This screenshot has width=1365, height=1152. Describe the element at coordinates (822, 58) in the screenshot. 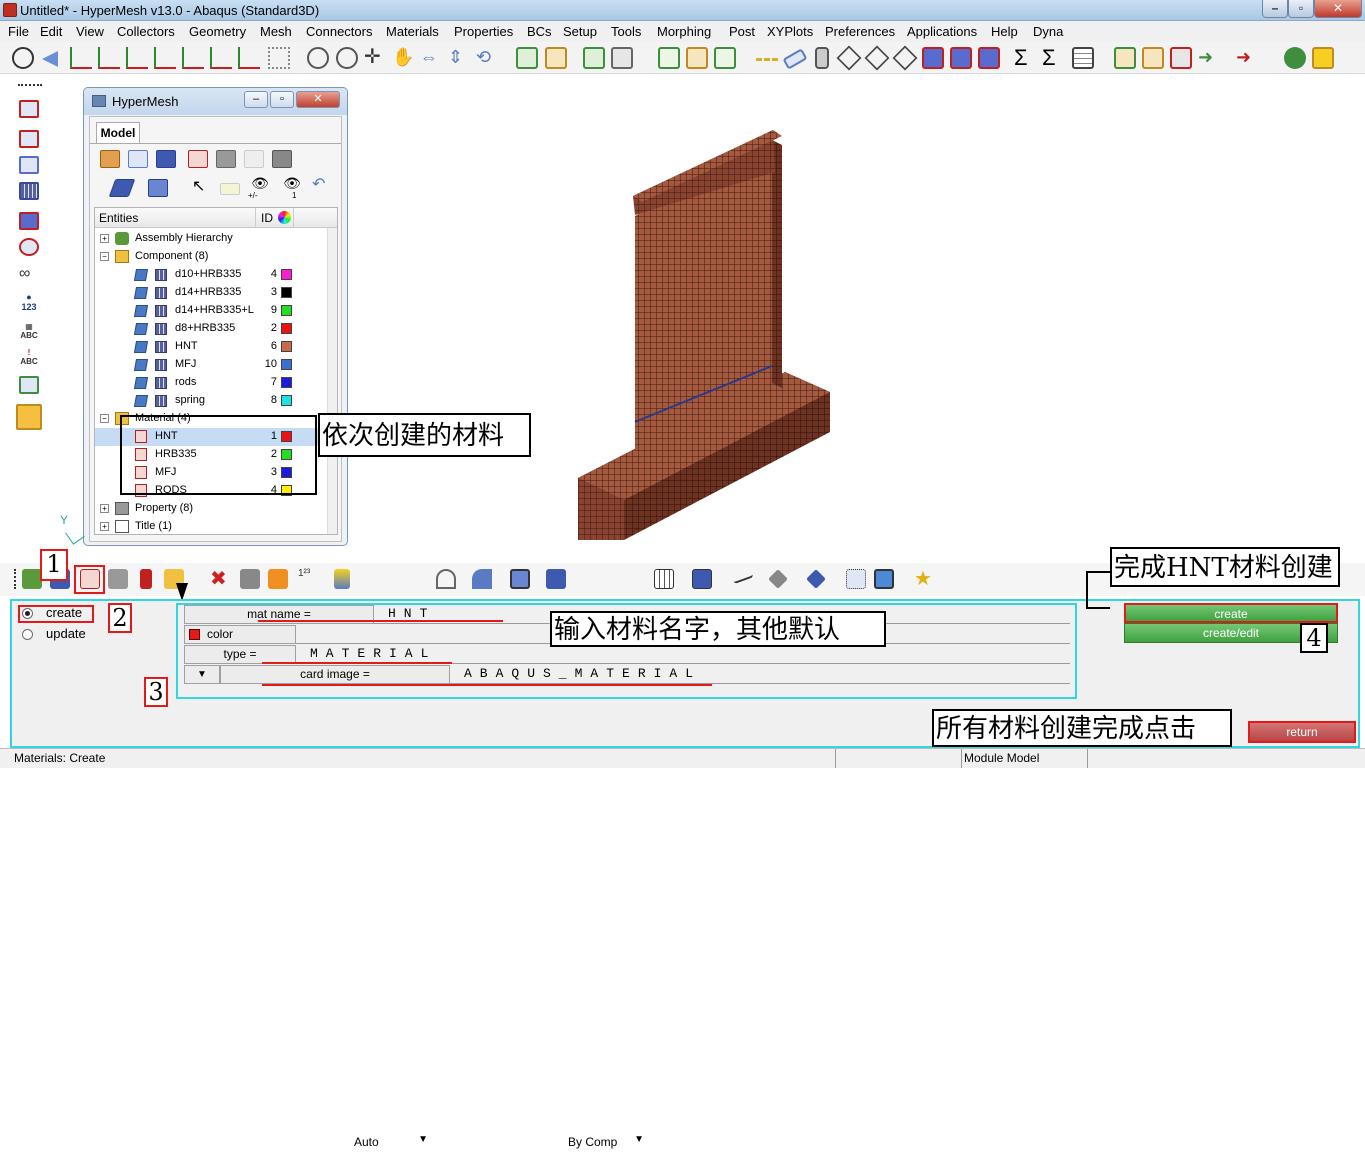

I see `cylinder-icon` at that location.